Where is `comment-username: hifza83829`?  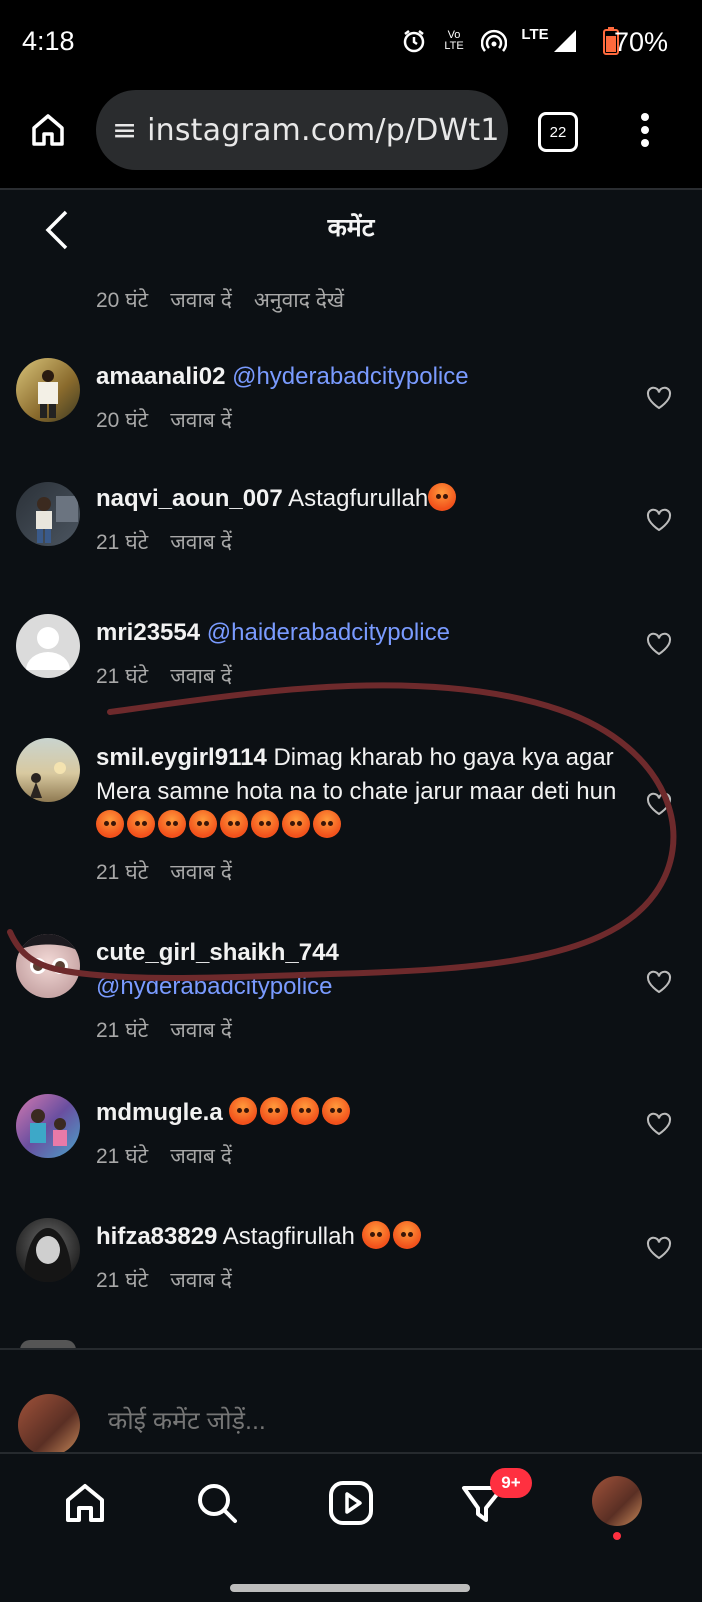
comment-username: hifza83829 is located at coordinates (156, 1236).